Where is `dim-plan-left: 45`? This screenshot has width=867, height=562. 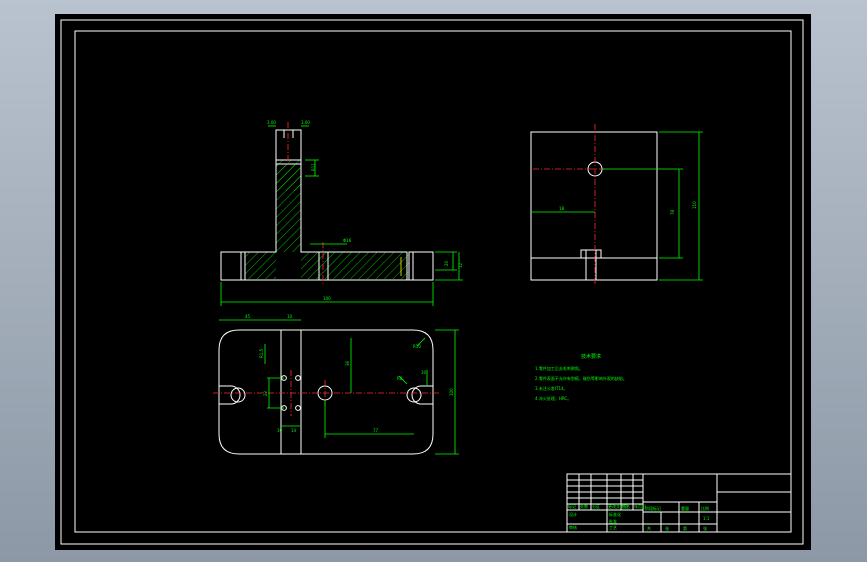 dim-plan-left: 45 is located at coordinates (248, 316).